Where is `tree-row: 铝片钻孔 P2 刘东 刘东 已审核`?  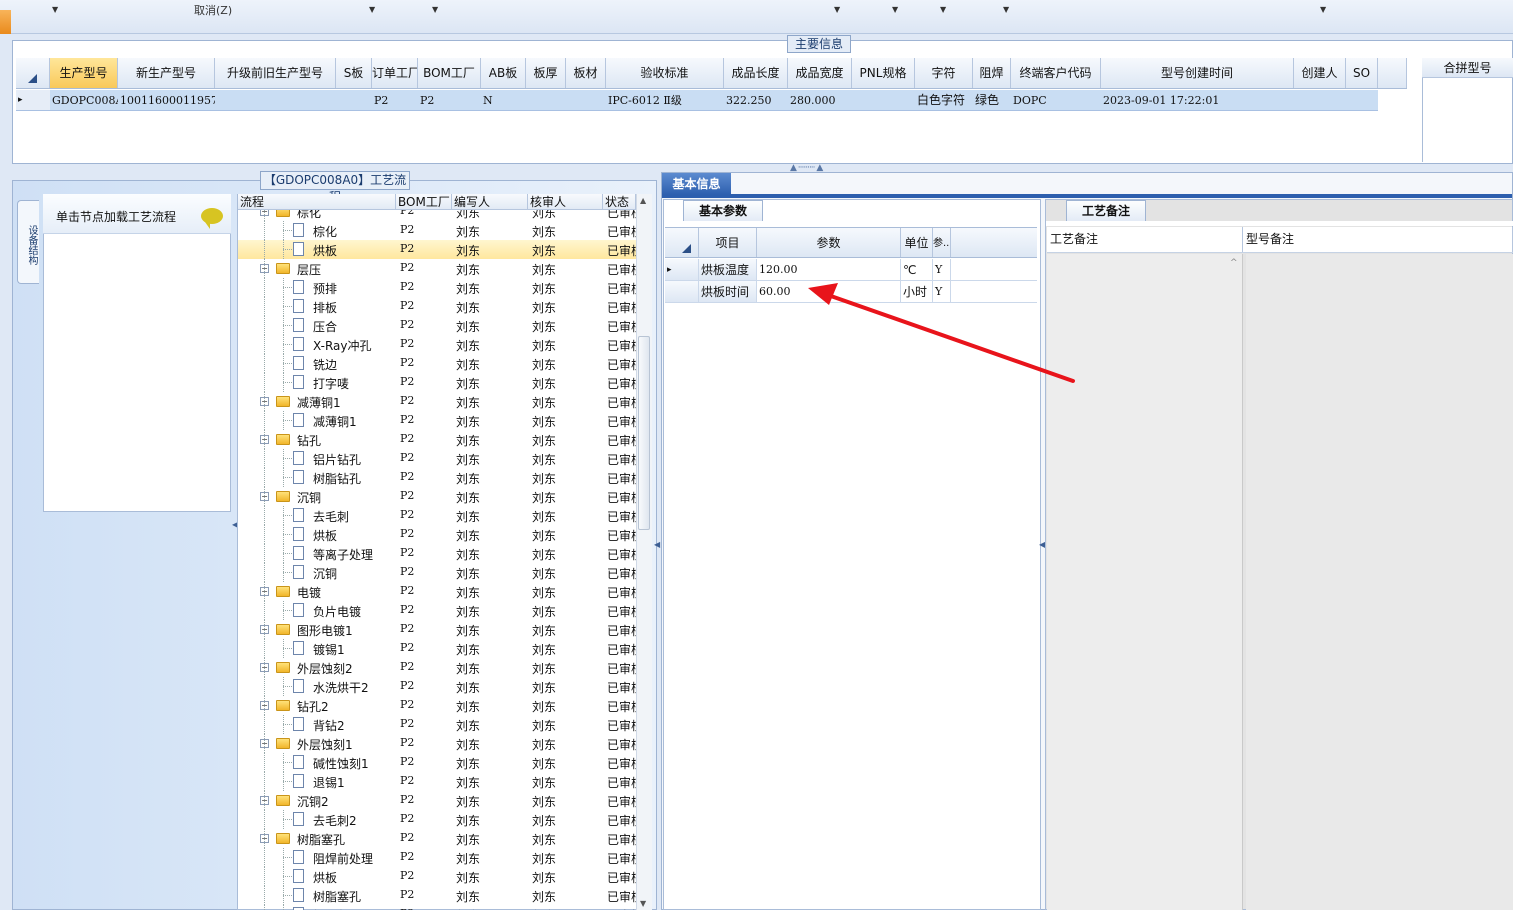 tree-row: 铝片钻孔 P2 刘东 刘东 已审核 is located at coordinates (437, 458).